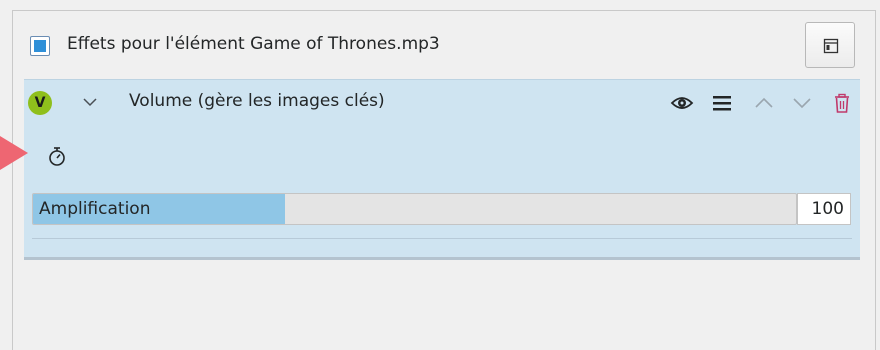 This screenshot has width=880, height=350. I want to click on effects-enable-checkbox, so click(40, 46).